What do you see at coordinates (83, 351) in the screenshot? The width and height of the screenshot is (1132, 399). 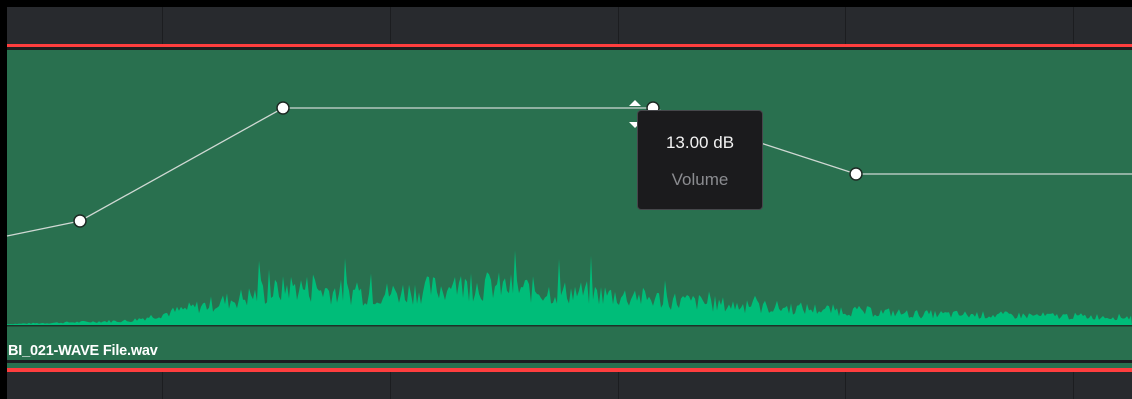 I see `clip-name: BI_021-WAVE File.wav` at bounding box center [83, 351].